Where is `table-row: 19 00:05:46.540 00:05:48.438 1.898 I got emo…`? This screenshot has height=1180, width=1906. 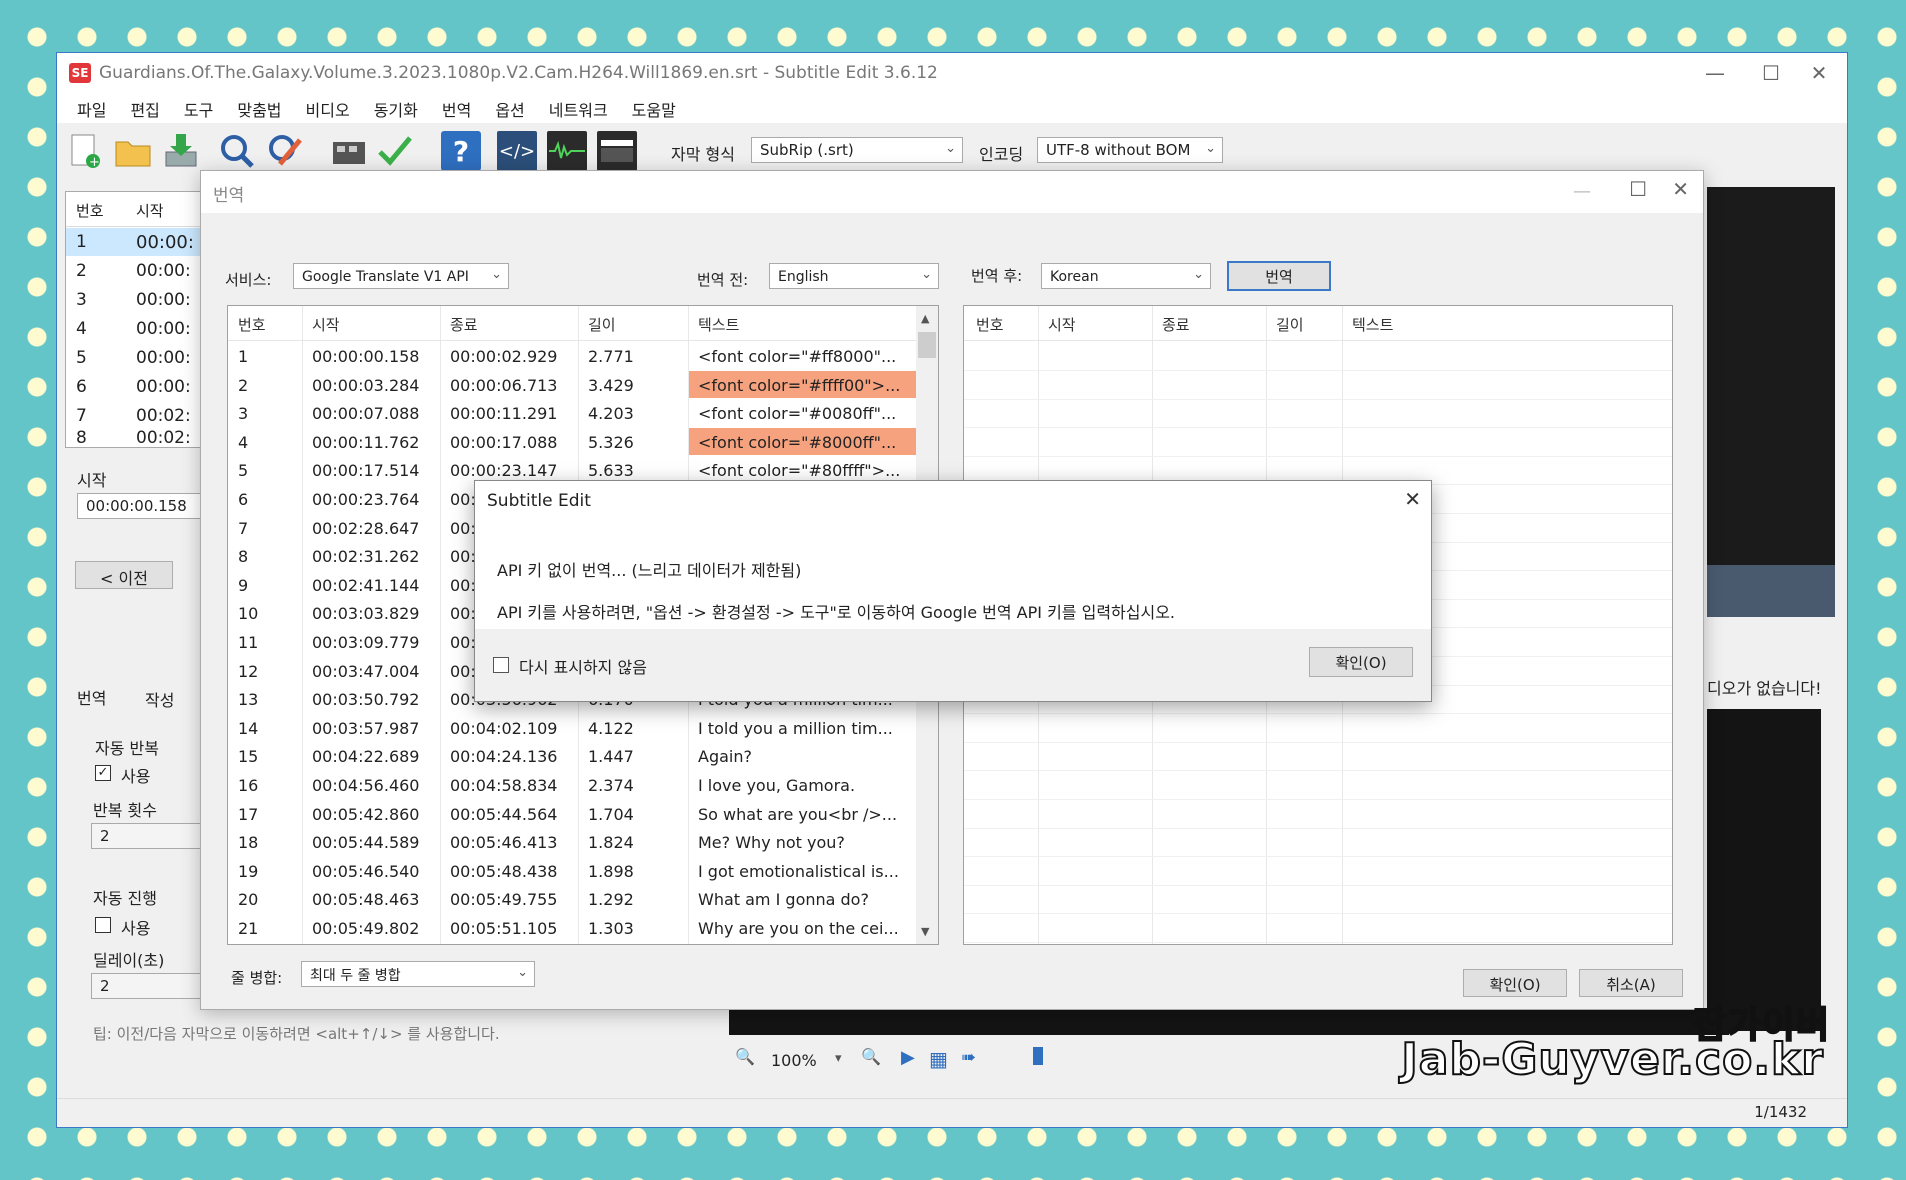
table-row: 19 00:05:46.540 00:05:48.438 1.898 I got emo… is located at coordinates (572, 871).